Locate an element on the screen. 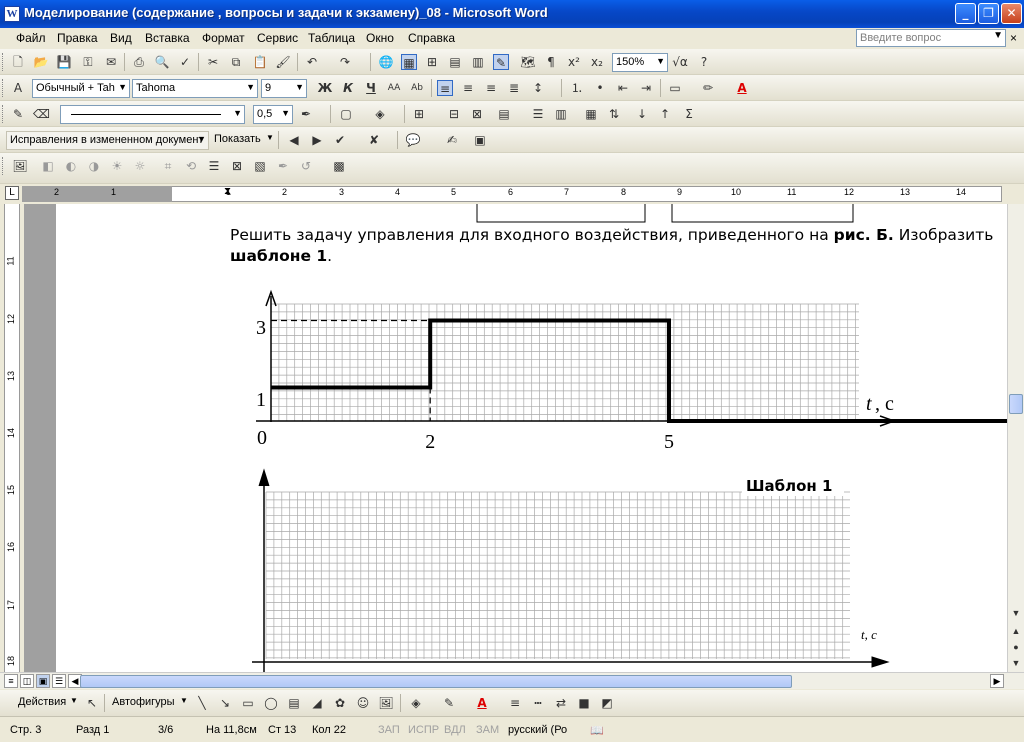 The height and width of the screenshot is (742, 1024). bold-button: Ж is located at coordinates (325, 88).